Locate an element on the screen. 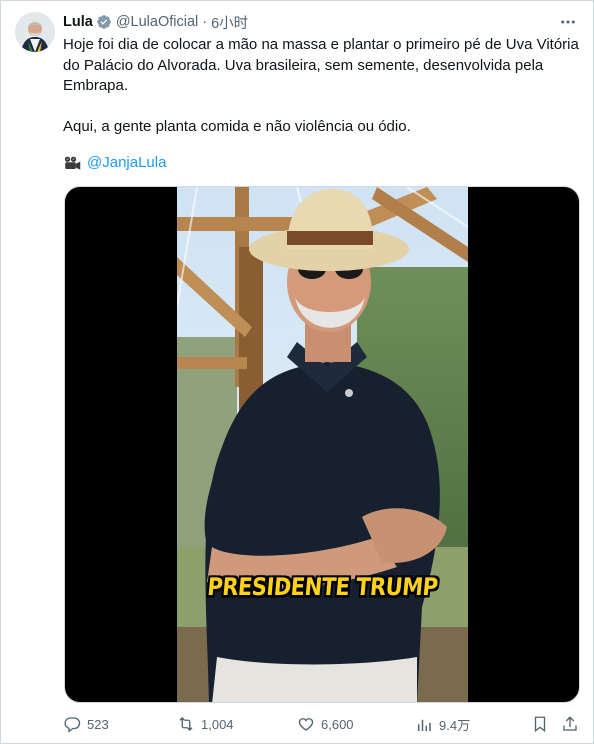 The height and width of the screenshot is (744, 594). reply-count: 523 is located at coordinates (98, 724).